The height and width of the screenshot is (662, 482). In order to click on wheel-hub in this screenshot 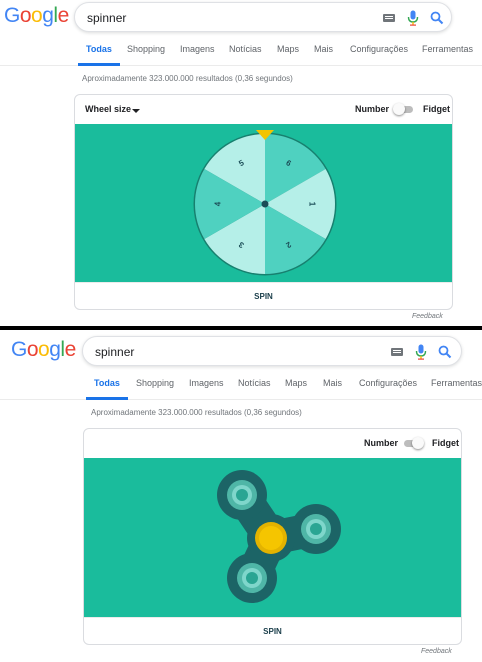, I will do `click(265, 204)`.